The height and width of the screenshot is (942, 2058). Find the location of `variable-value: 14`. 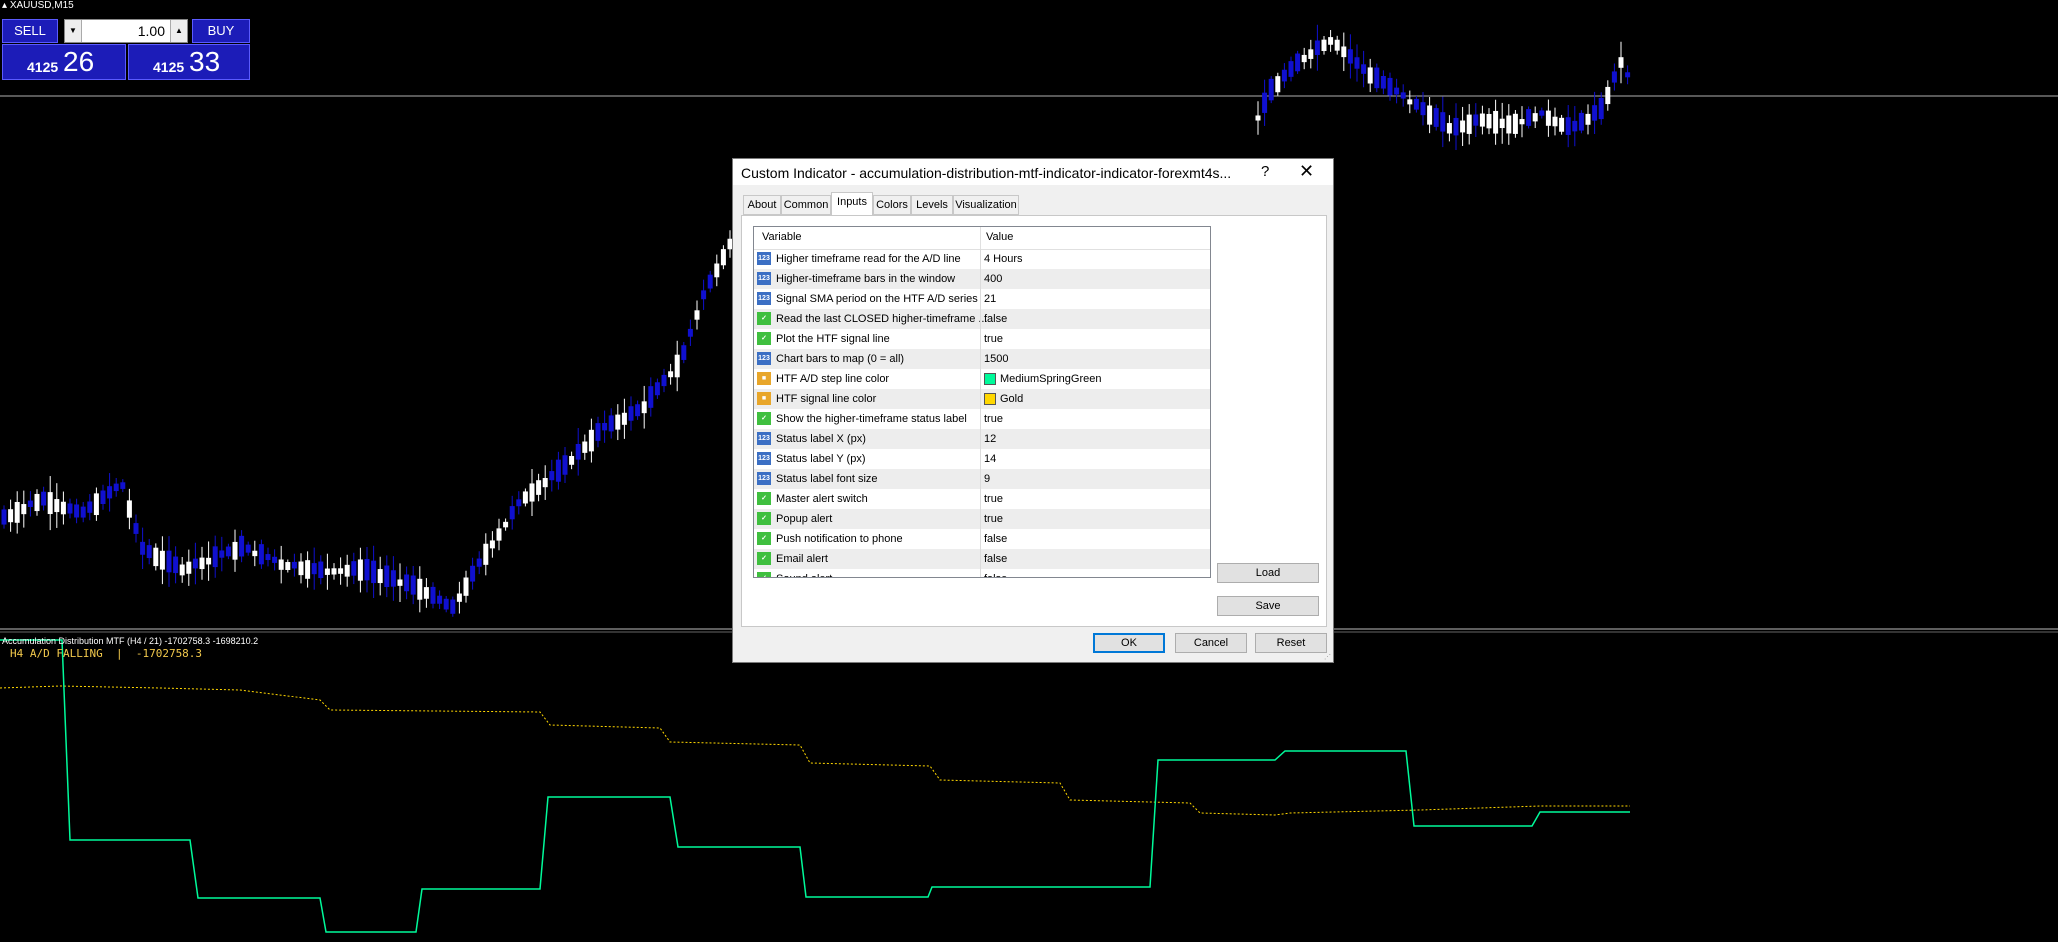

variable-value: 14 is located at coordinates (990, 459).